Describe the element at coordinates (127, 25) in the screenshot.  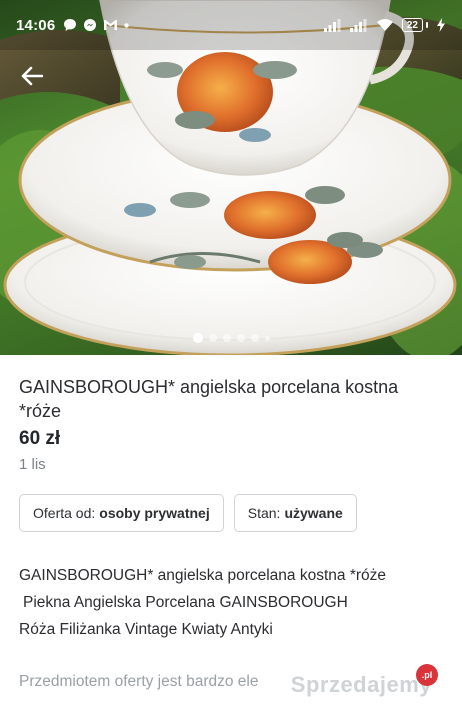
I see `dot-icon` at that location.